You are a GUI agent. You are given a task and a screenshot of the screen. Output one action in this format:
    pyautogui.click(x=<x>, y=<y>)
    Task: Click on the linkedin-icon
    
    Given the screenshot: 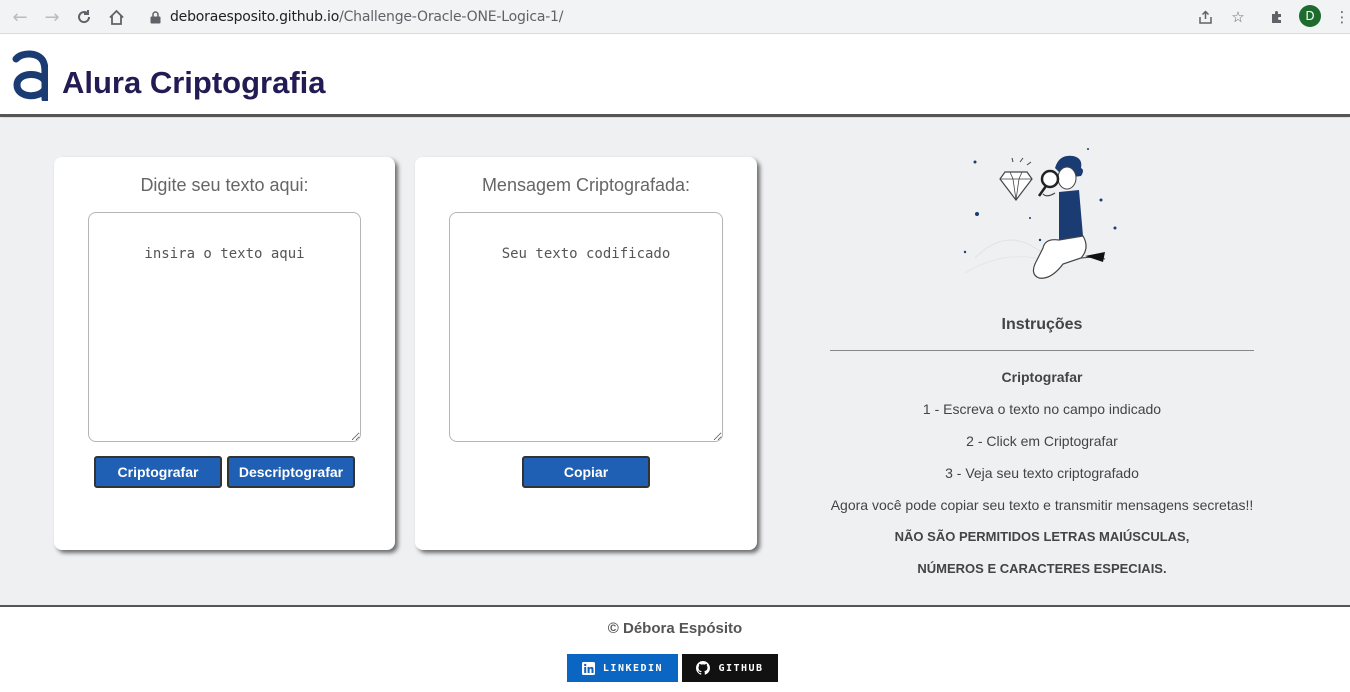 What is the action you would take?
    pyautogui.click(x=588, y=668)
    